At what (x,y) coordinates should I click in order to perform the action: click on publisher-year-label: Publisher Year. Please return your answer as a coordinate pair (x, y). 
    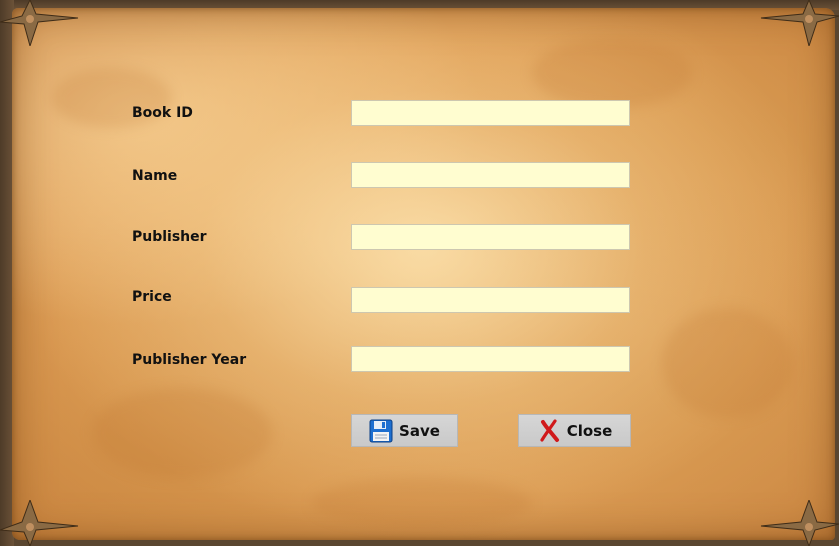
    Looking at the image, I should click on (189, 360).